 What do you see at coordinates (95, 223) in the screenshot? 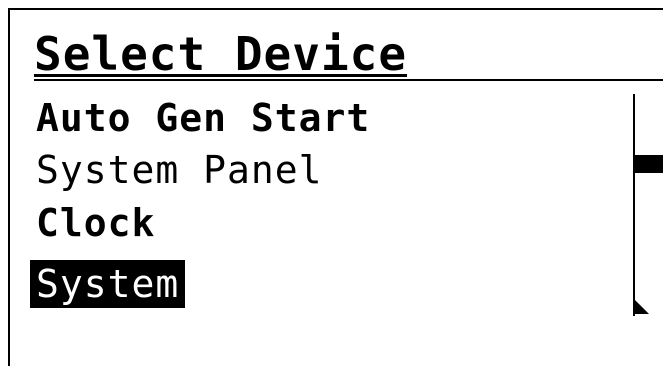
I see `menu-item-clock: Clock` at bounding box center [95, 223].